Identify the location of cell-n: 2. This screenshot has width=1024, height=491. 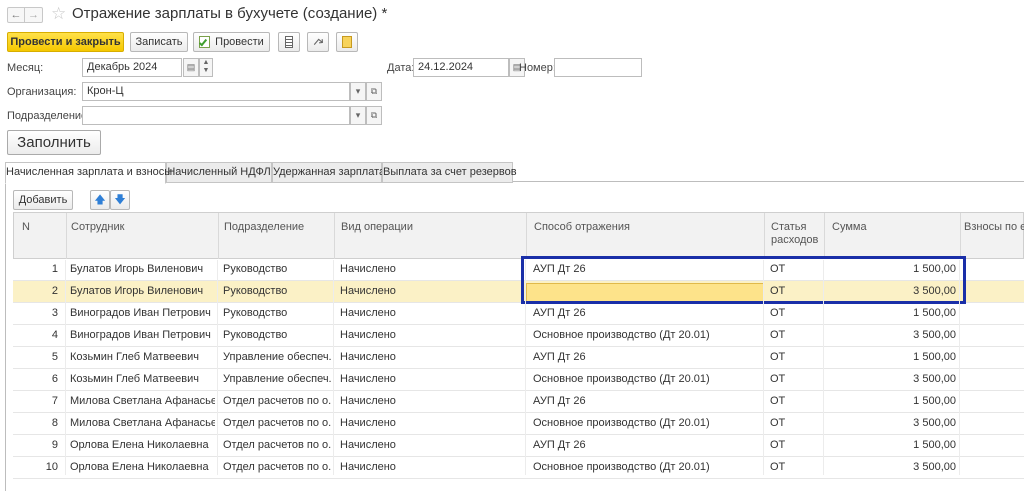
(54, 291).